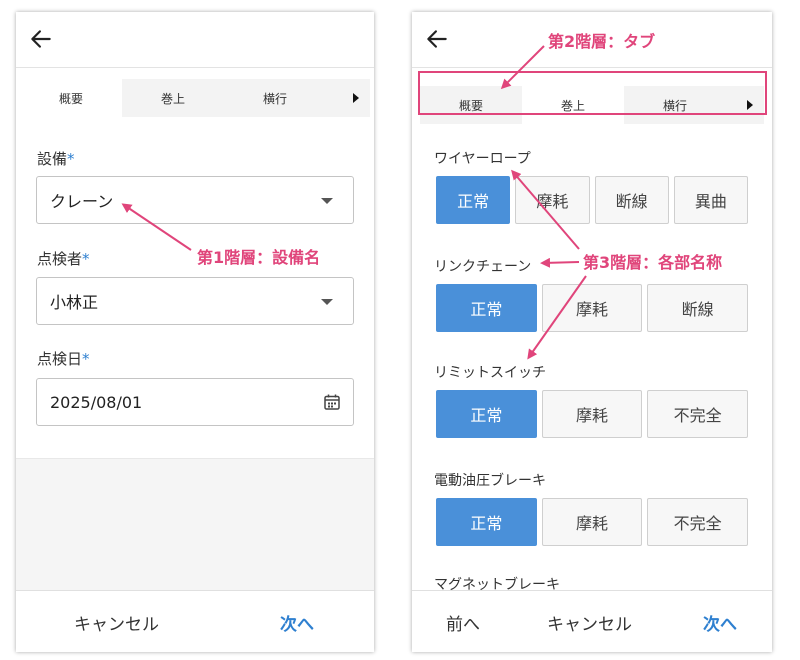  What do you see at coordinates (710, 200) in the screenshot?
I see `option-bent: 異曲` at bounding box center [710, 200].